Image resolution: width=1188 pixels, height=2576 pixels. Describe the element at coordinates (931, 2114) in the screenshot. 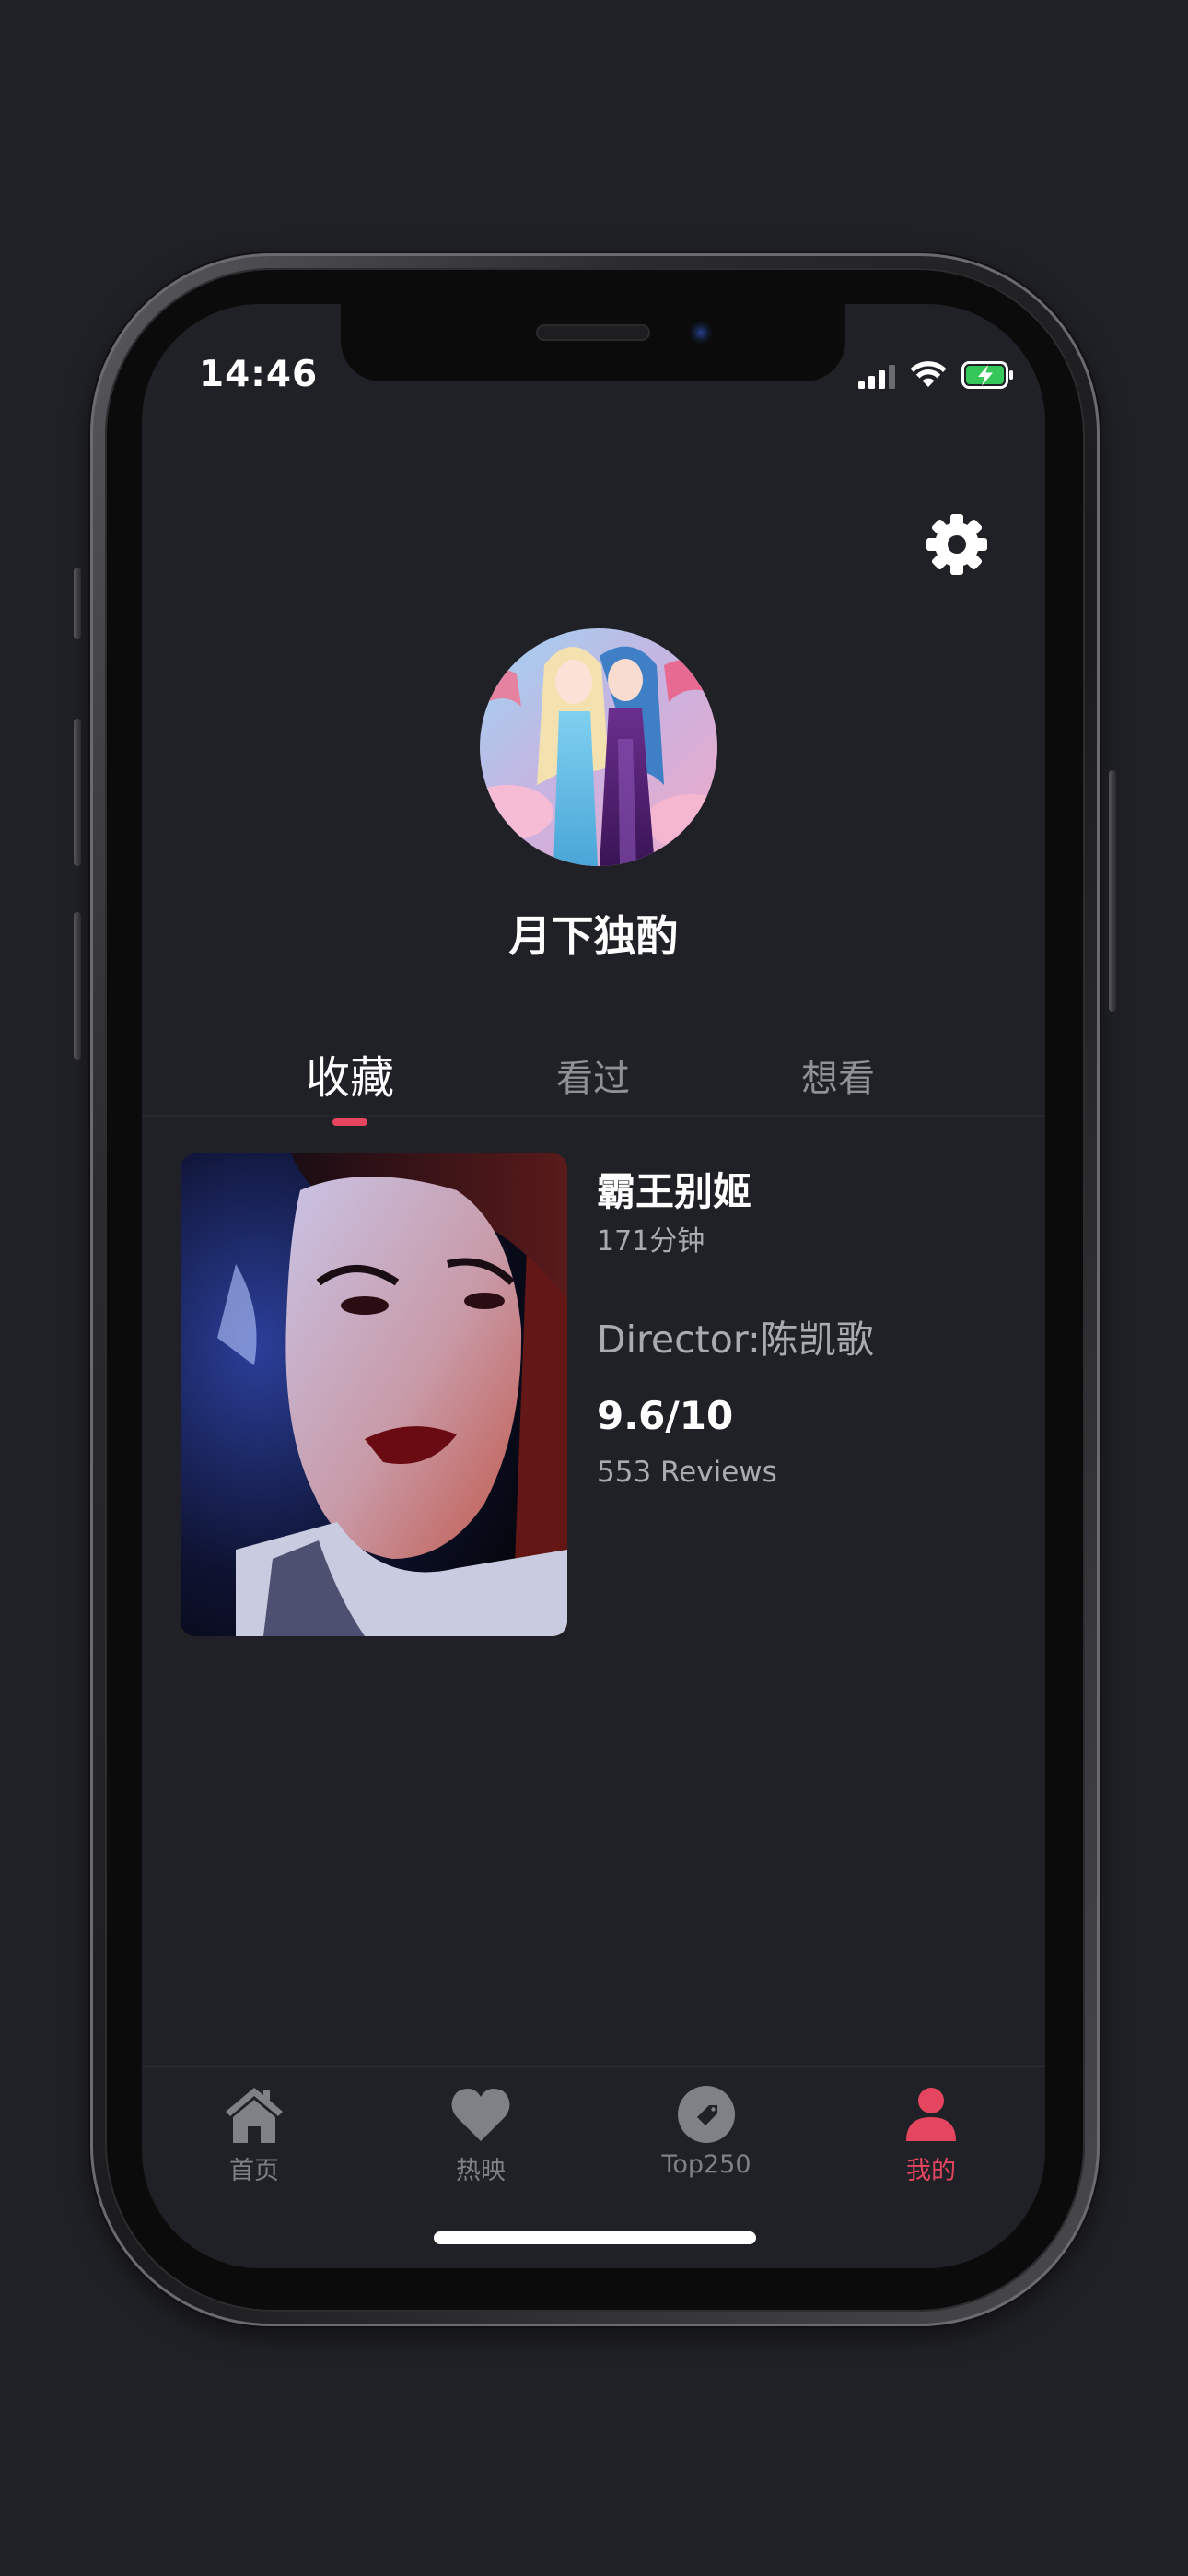

I see `person-icon` at that location.